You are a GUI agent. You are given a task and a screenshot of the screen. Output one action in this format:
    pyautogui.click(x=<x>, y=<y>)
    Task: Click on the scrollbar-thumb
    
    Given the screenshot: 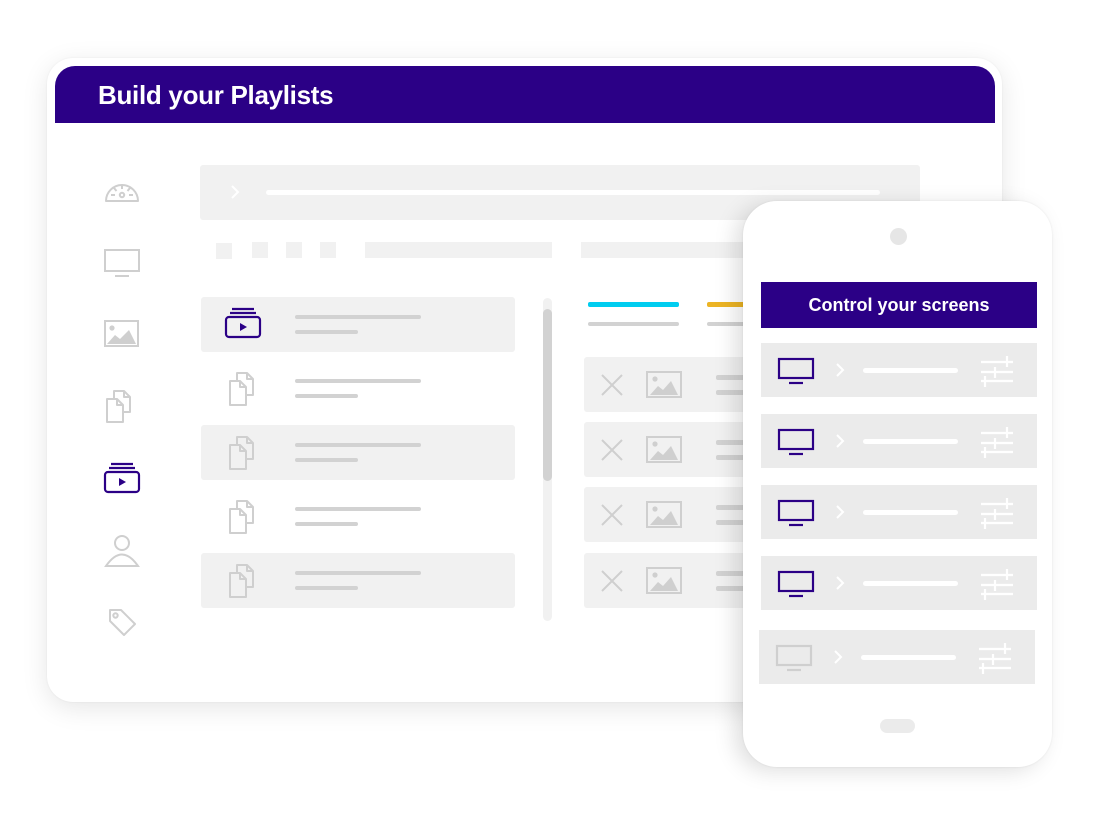 What is the action you would take?
    pyautogui.click(x=547, y=395)
    